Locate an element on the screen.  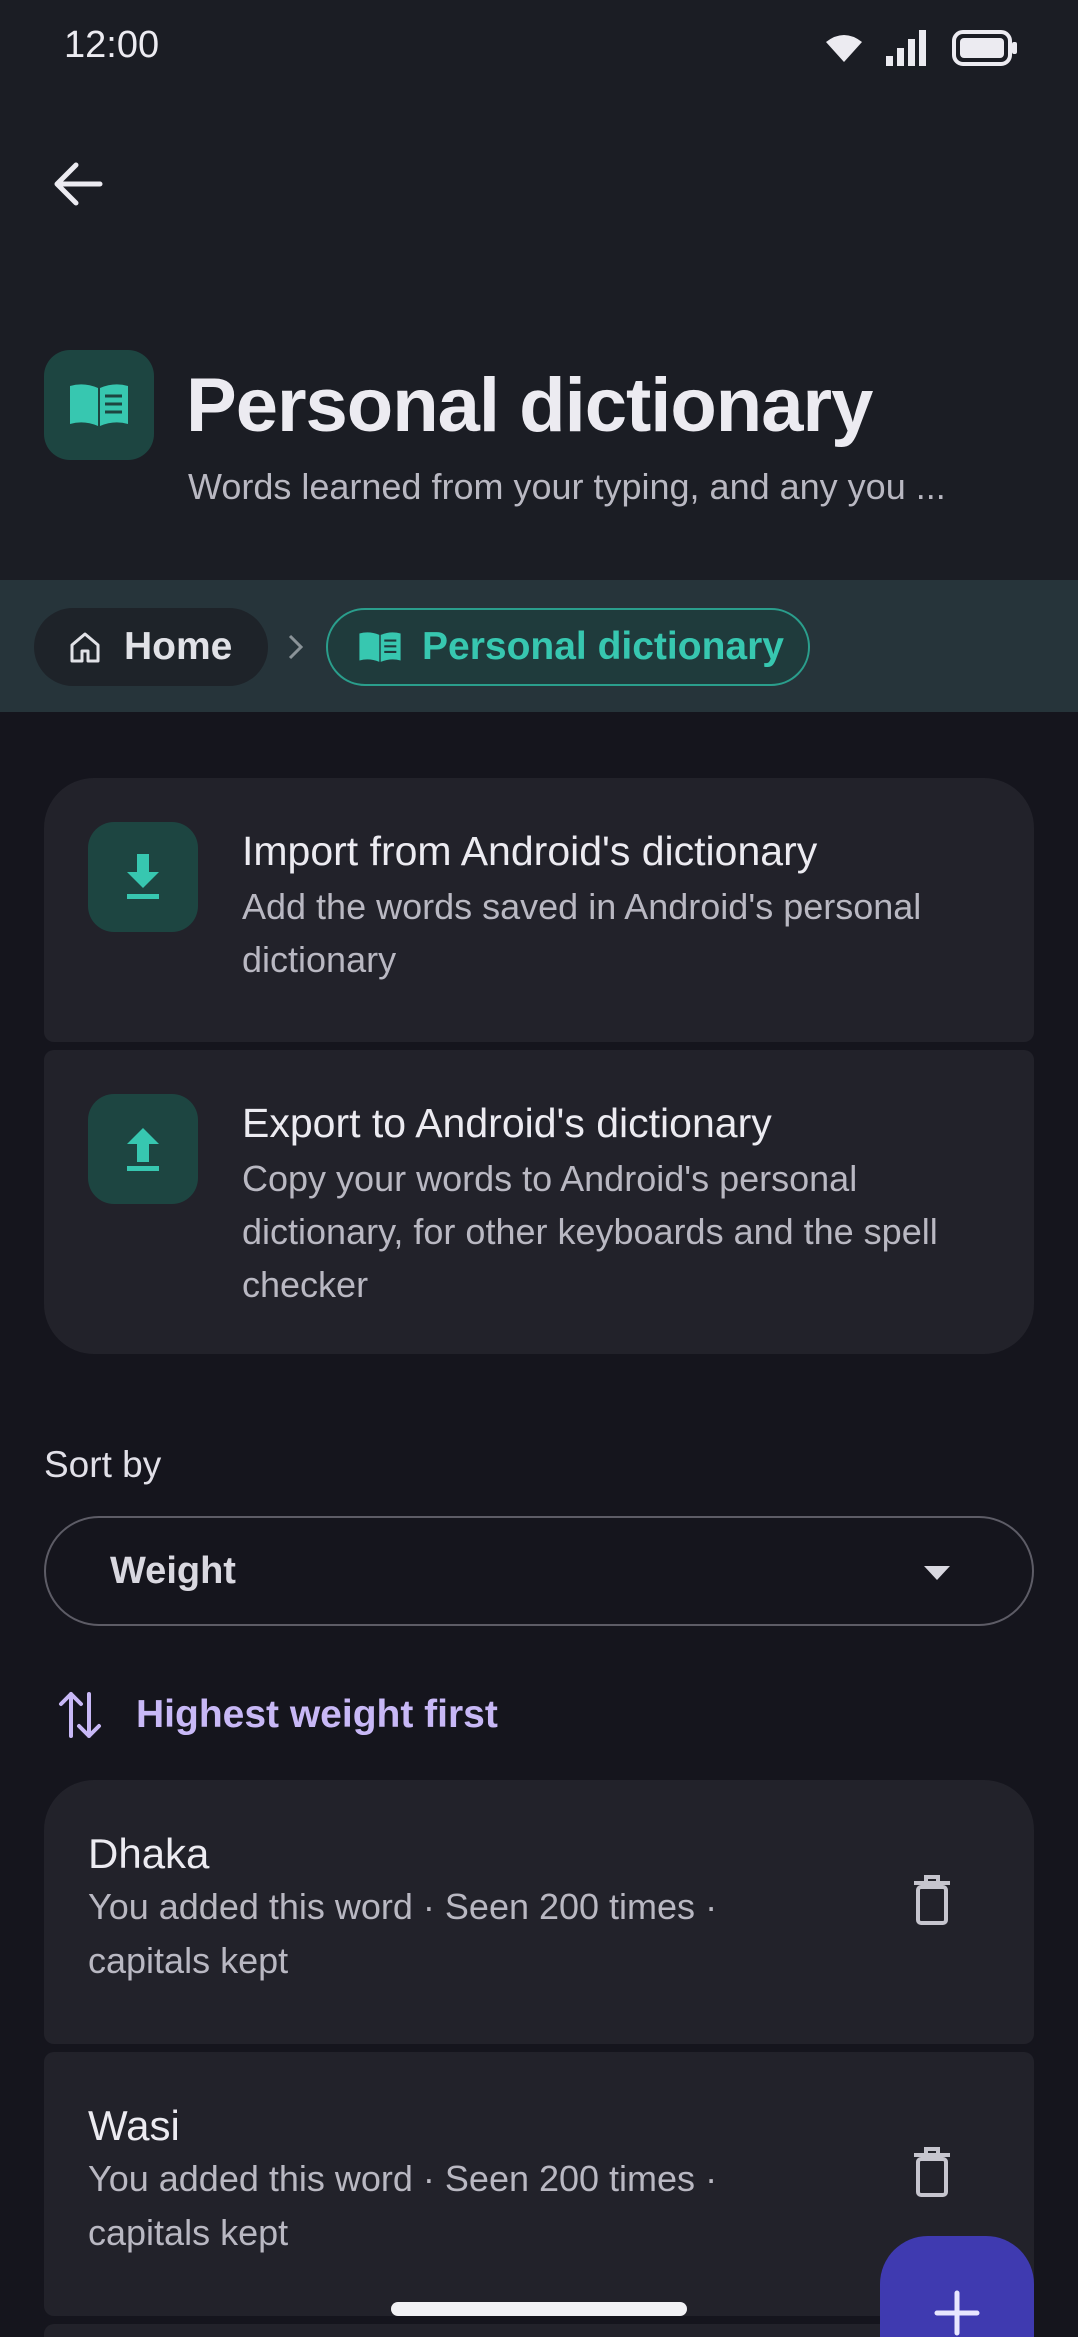
breadcrumb-home-label: Home is located at coordinates (178, 646).